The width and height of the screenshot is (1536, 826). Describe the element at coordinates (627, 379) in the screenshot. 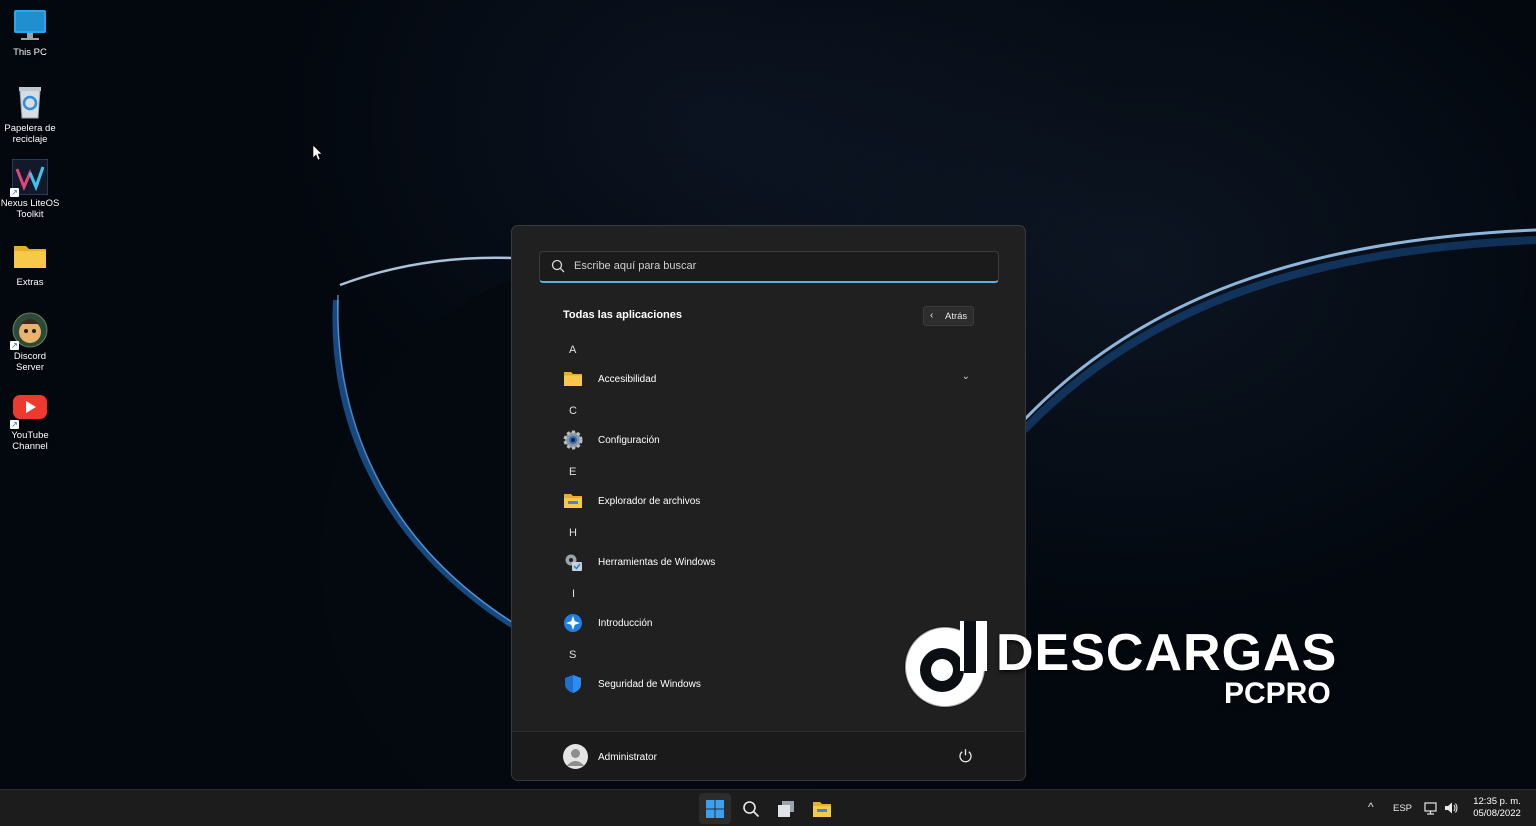

I see `app-name: Accesibilidad` at that location.